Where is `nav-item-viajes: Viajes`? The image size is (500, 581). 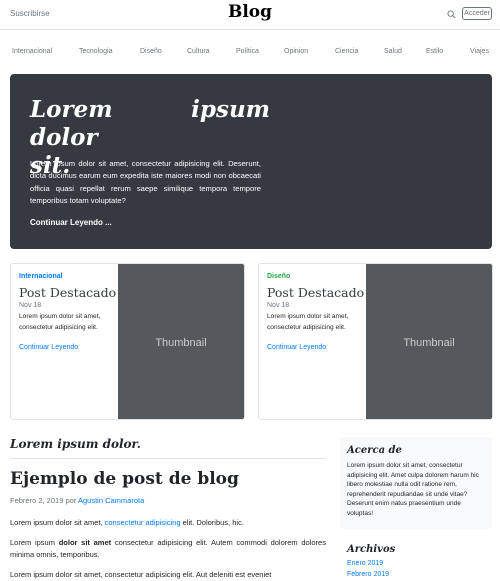
nav-item-viajes: Viajes is located at coordinates (479, 51).